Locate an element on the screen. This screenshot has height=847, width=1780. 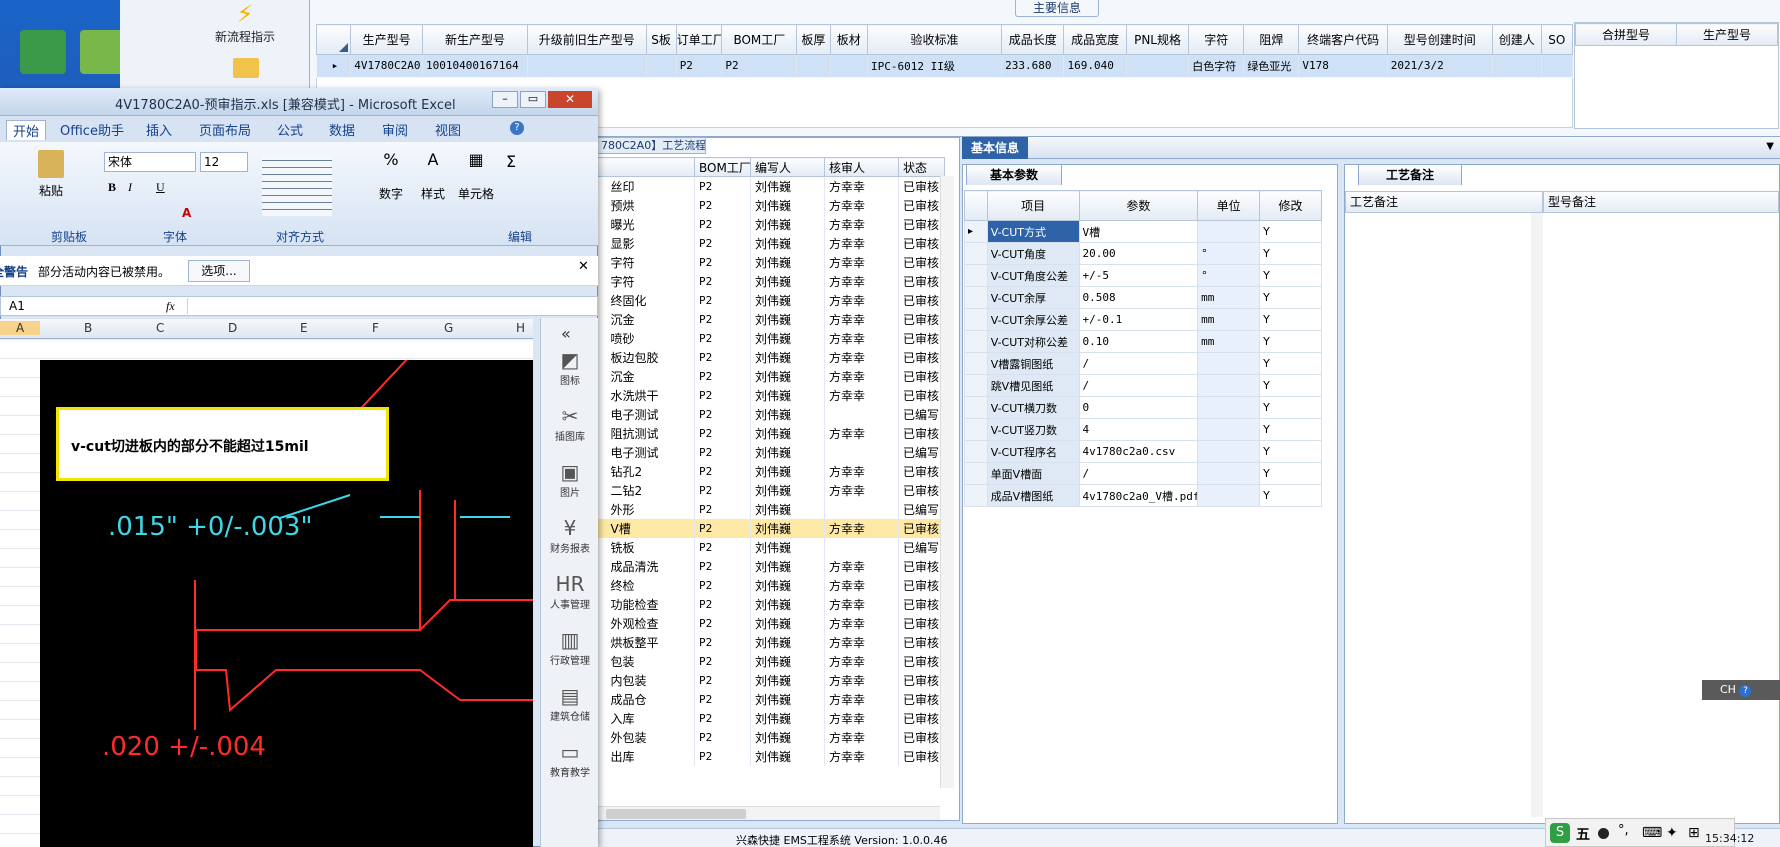
styles-button: A 样式 is located at coordinates (433, 176).